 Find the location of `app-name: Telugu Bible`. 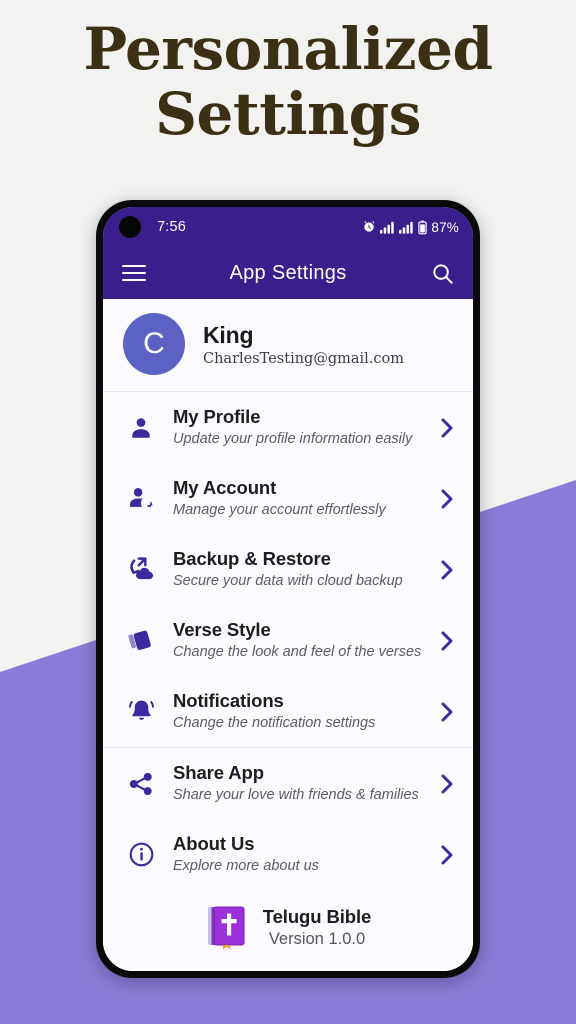

app-name: Telugu Bible is located at coordinates (317, 916).